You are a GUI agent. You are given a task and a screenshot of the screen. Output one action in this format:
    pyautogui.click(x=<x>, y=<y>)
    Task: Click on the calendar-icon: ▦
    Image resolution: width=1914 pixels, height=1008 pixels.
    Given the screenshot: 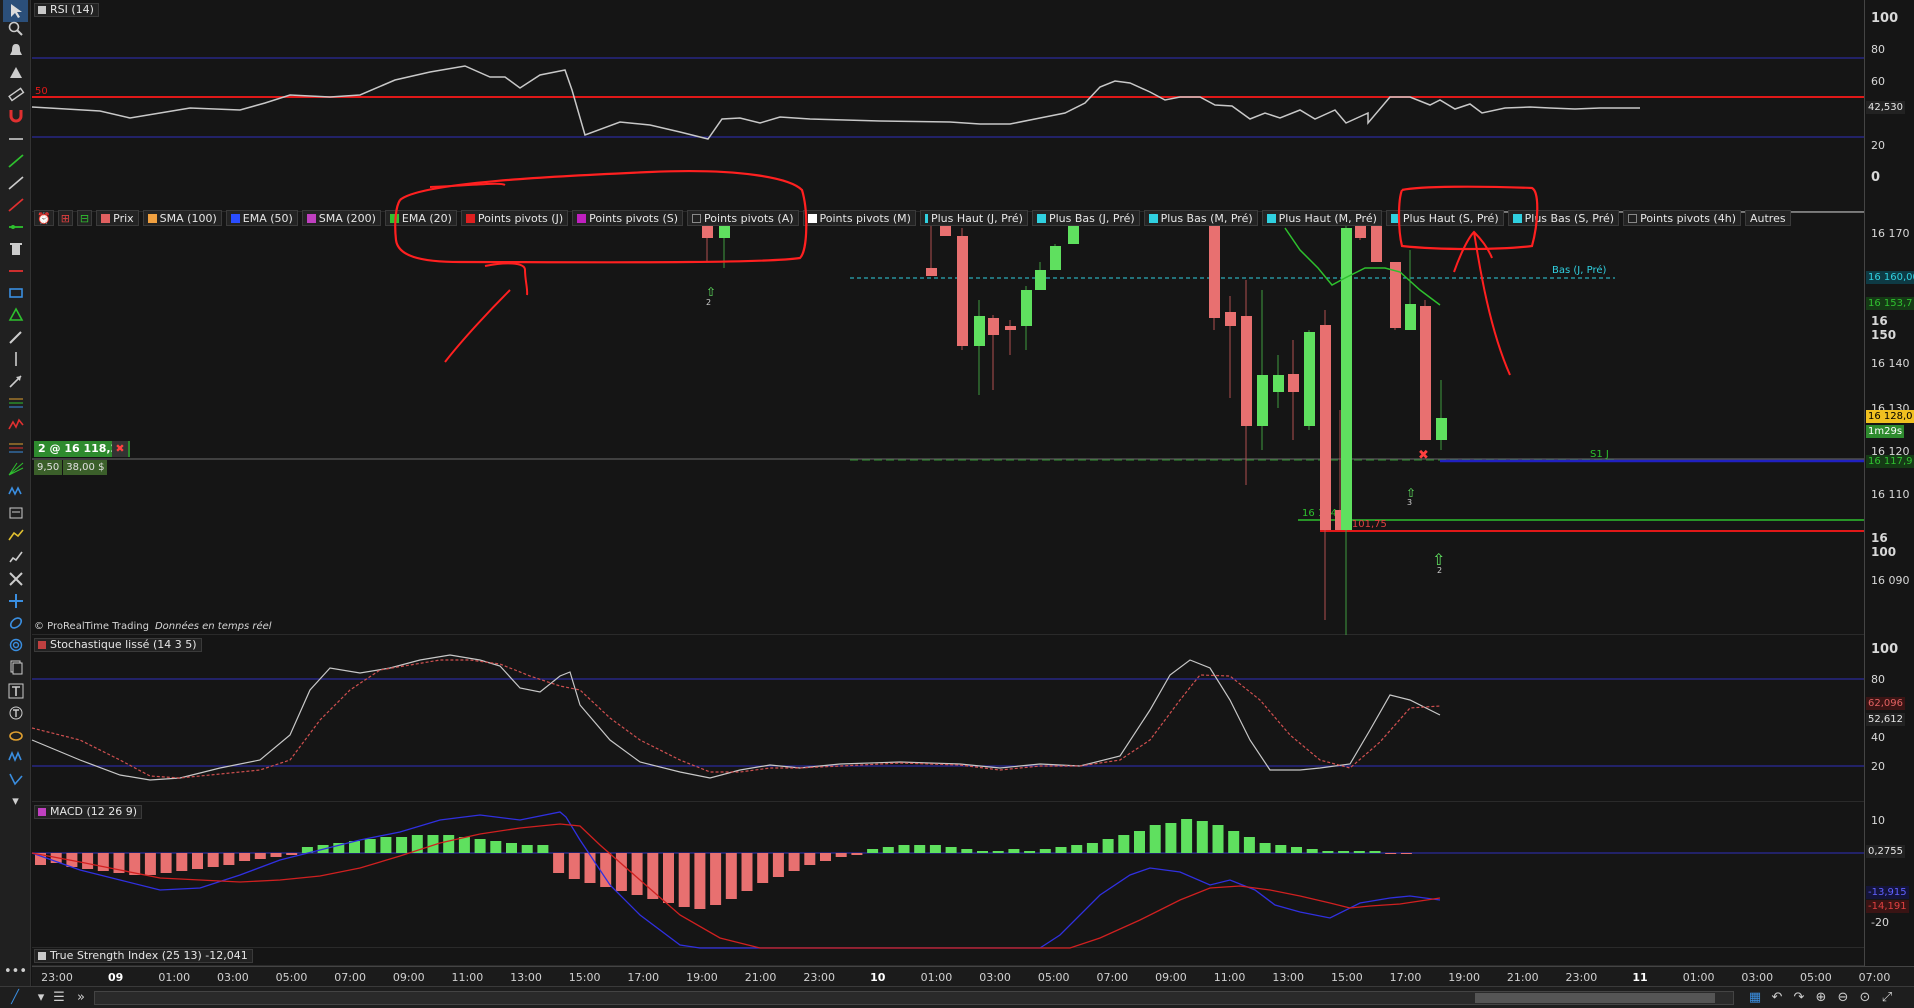 What is the action you would take?
    pyautogui.click(x=1755, y=998)
    